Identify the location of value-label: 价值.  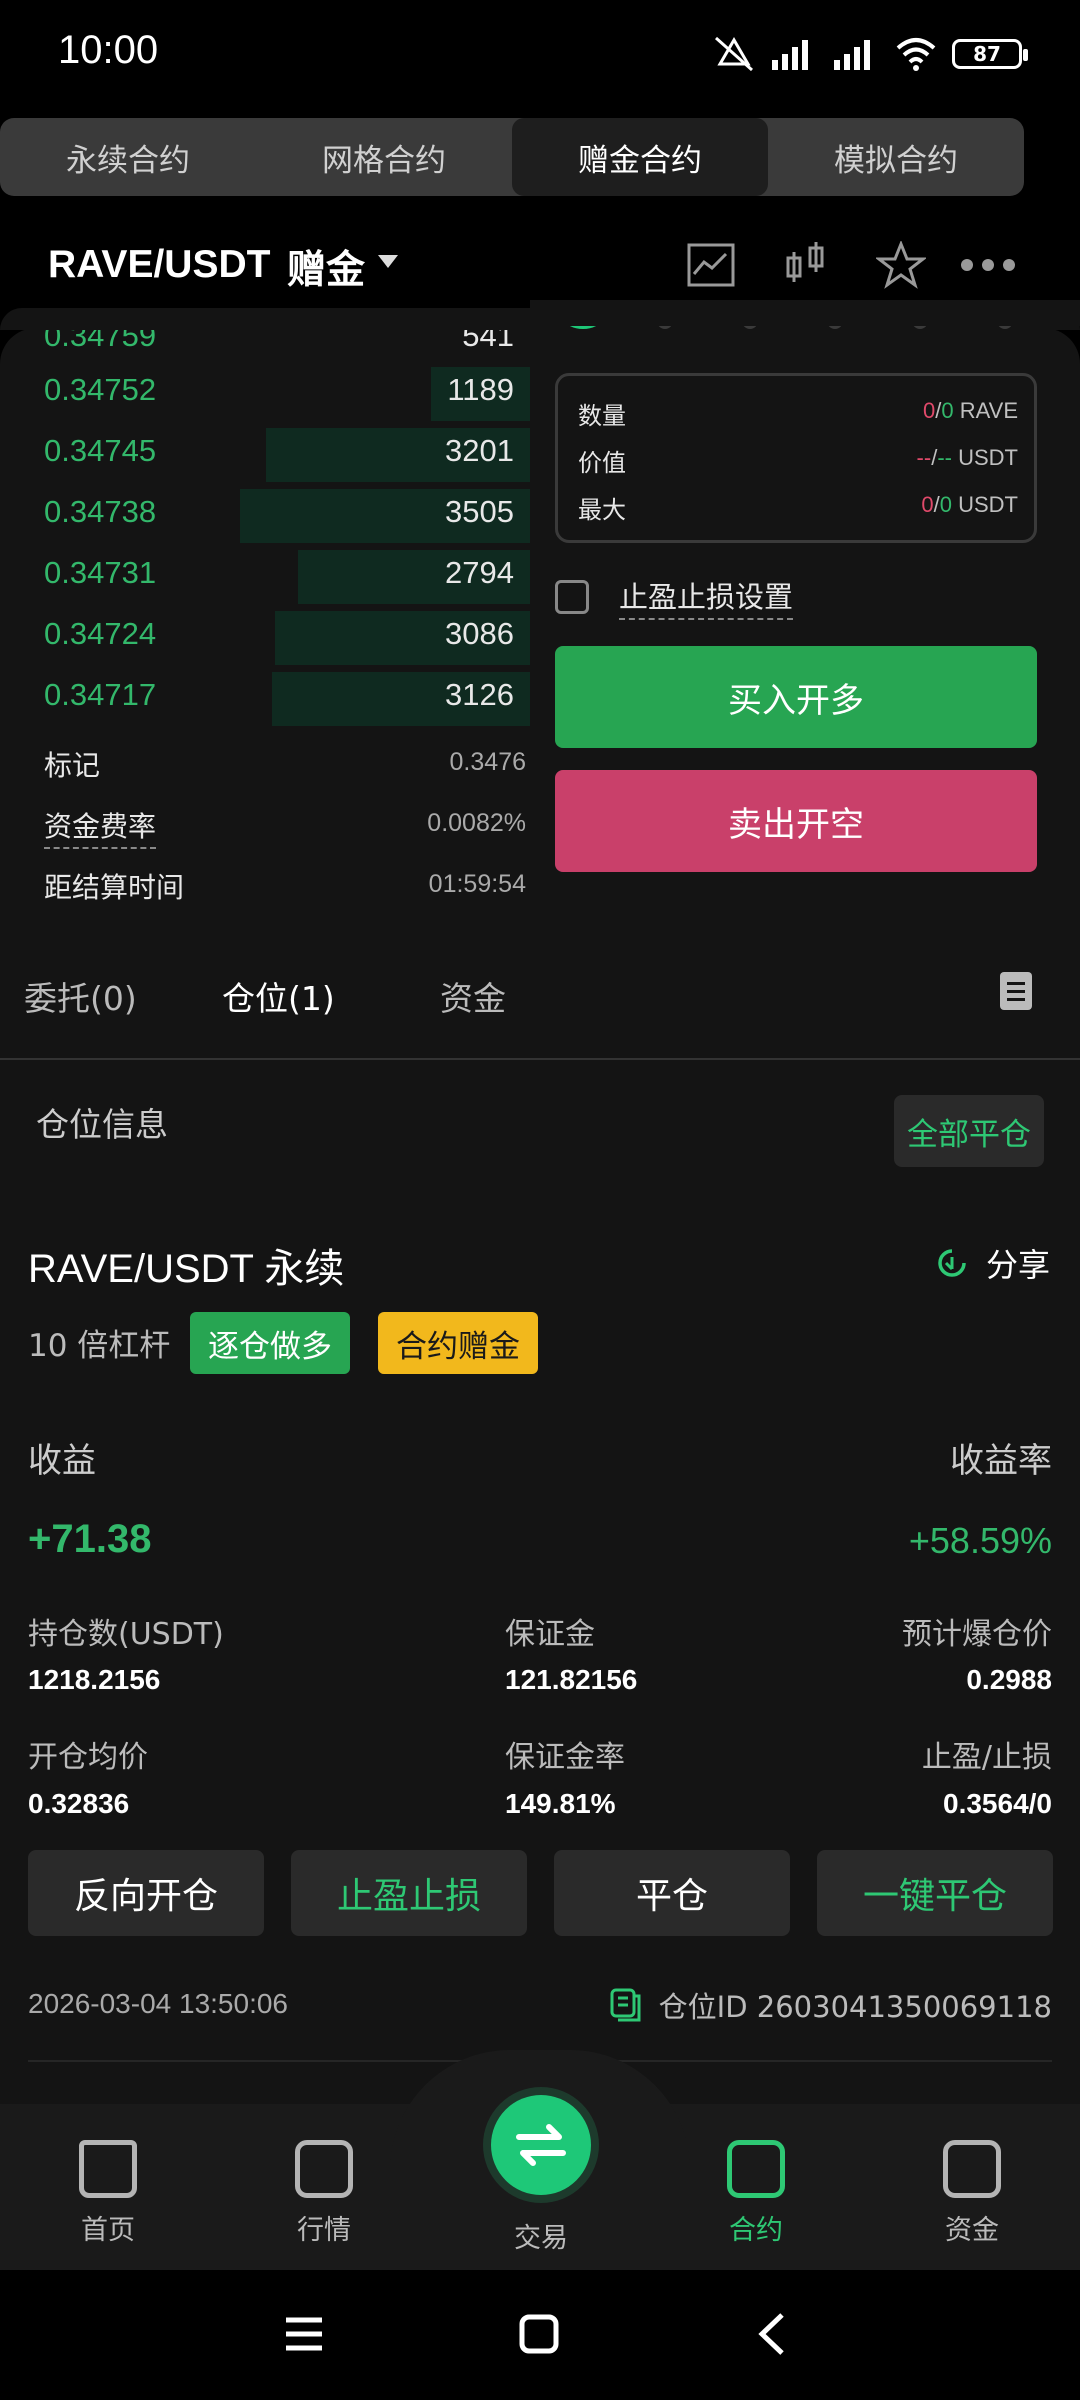
(602, 463).